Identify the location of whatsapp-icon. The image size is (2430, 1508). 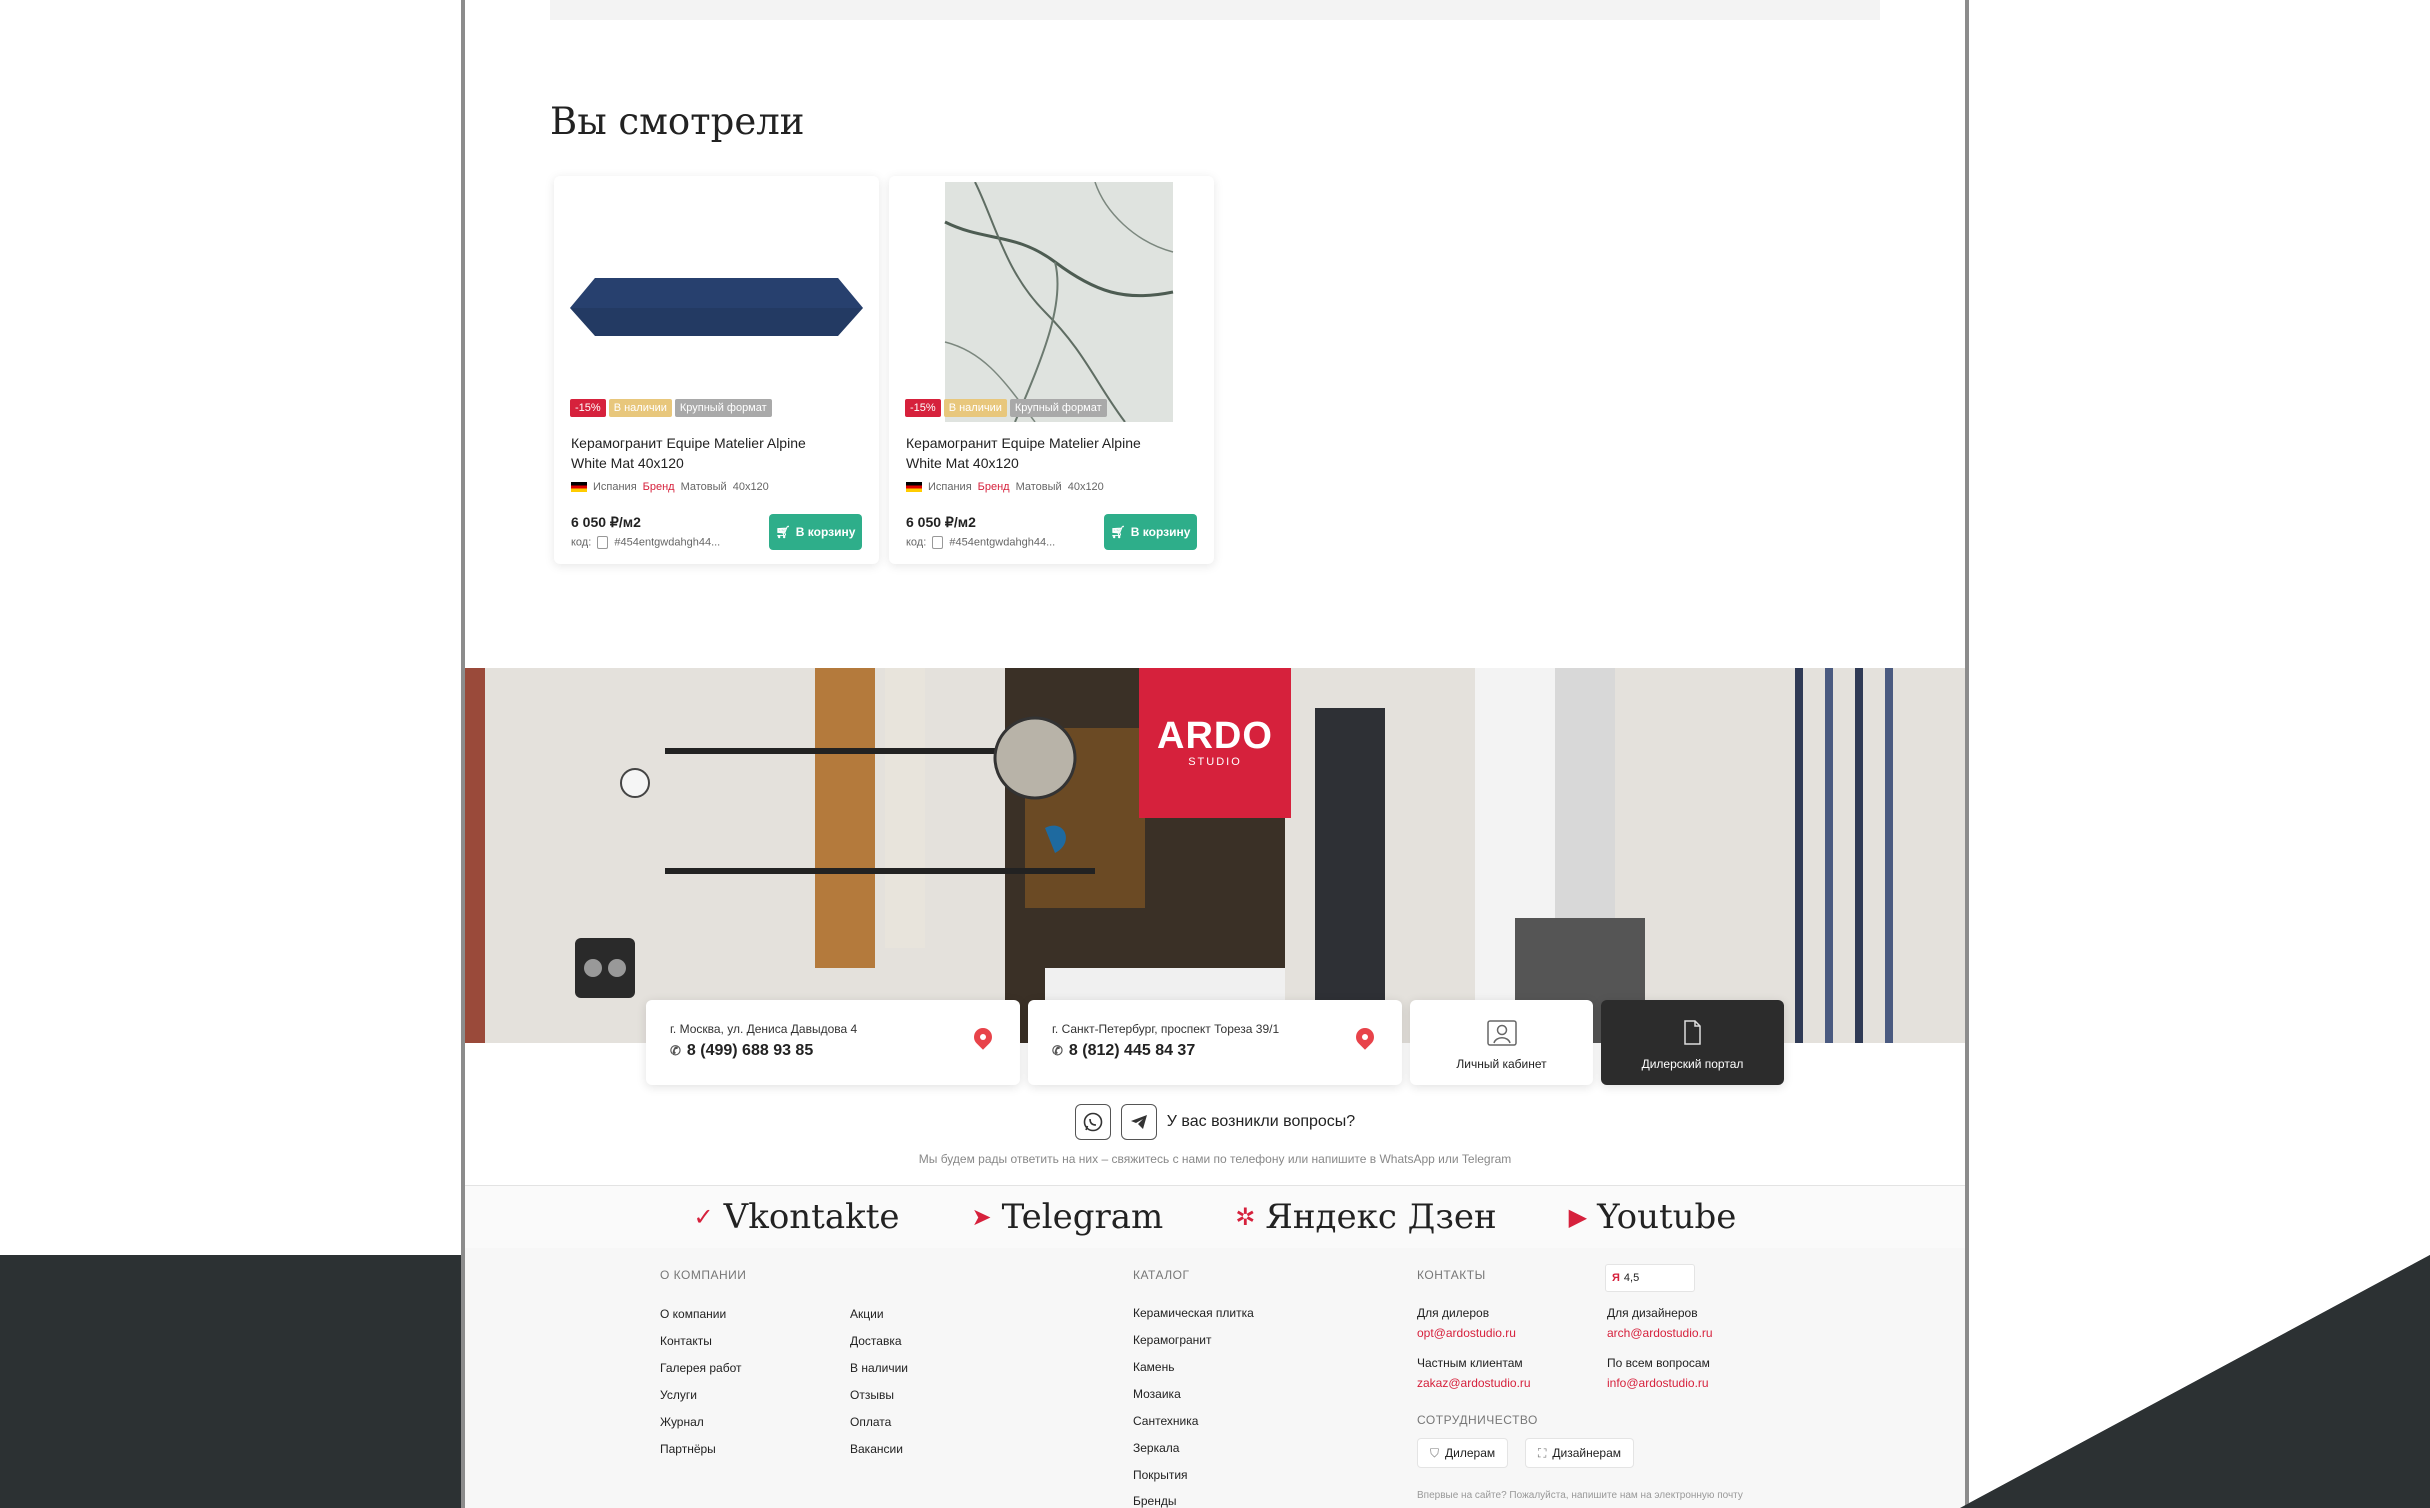
(1092, 1122).